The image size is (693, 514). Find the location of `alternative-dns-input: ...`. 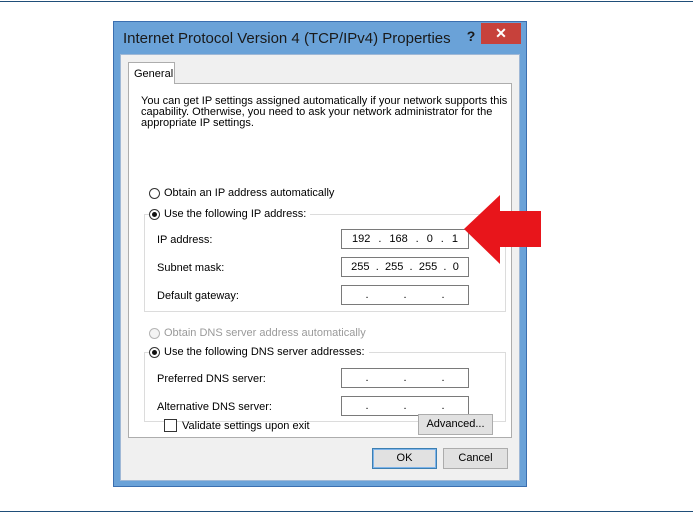

alternative-dns-input: ... is located at coordinates (405, 406).